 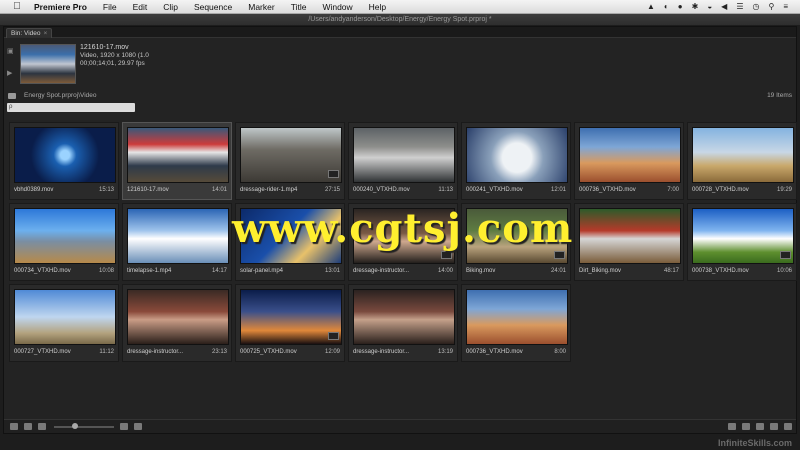 What do you see at coordinates (71, 107) in the screenshot?
I see `search-input: ρ` at bounding box center [71, 107].